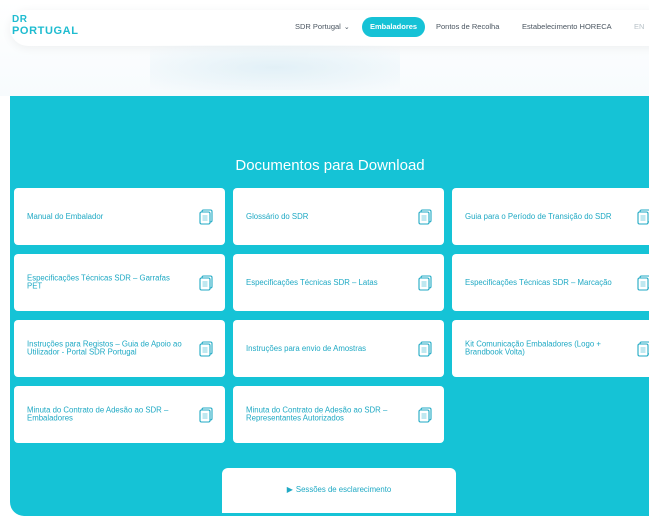  I want to click on document-card: Especificações Técnicas SDR – Marcação, so click(550, 282).